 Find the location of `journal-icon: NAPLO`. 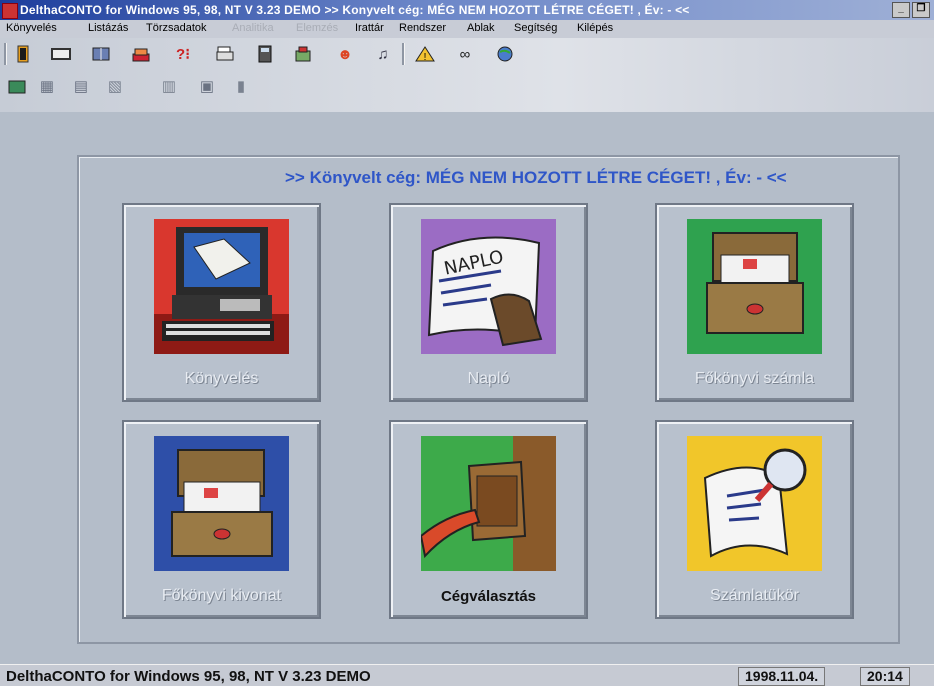

journal-icon: NAPLO is located at coordinates (488, 286).